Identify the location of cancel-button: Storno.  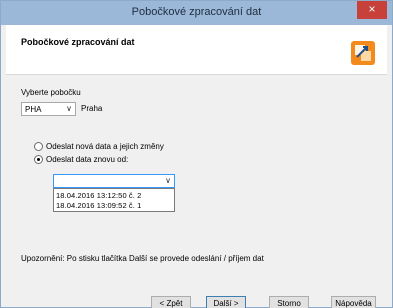
(289, 302).